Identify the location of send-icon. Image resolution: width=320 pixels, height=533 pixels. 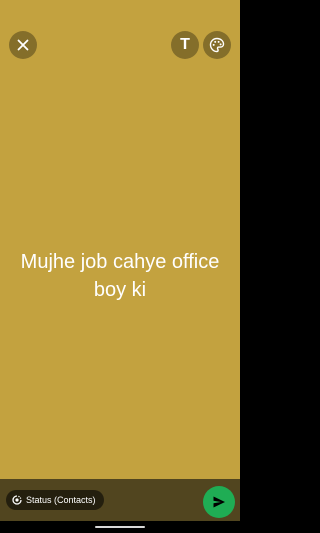
(219, 502).